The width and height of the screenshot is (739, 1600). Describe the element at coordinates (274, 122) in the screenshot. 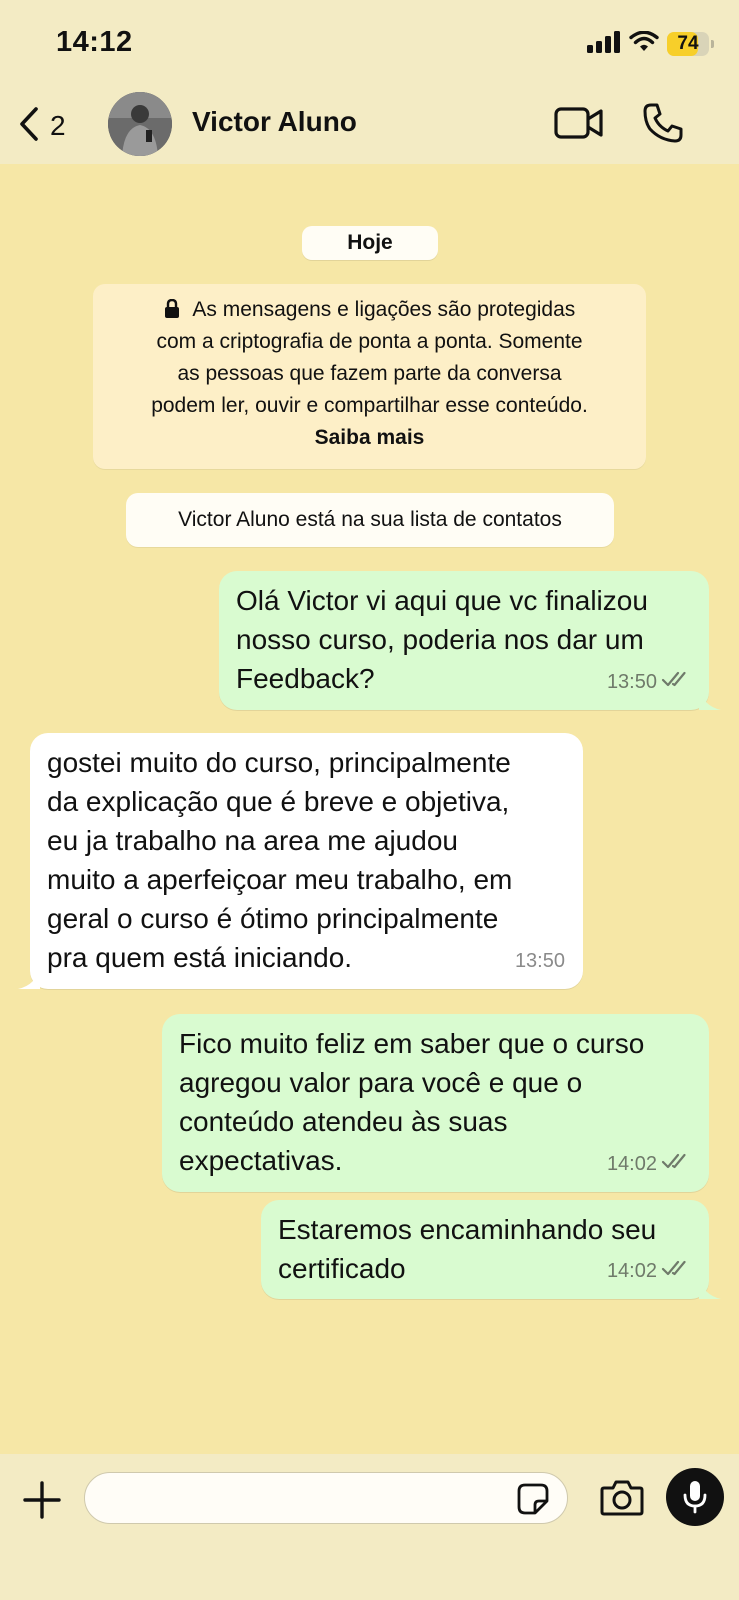

I see `contact-name: Victor Aluno` at that location.